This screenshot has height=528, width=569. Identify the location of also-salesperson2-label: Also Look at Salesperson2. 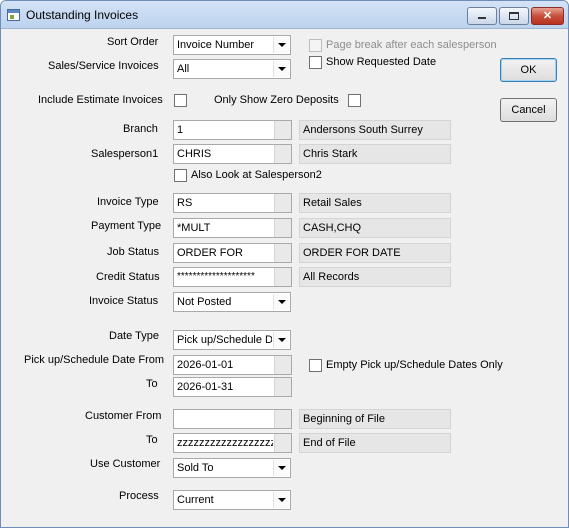
(256, 175).